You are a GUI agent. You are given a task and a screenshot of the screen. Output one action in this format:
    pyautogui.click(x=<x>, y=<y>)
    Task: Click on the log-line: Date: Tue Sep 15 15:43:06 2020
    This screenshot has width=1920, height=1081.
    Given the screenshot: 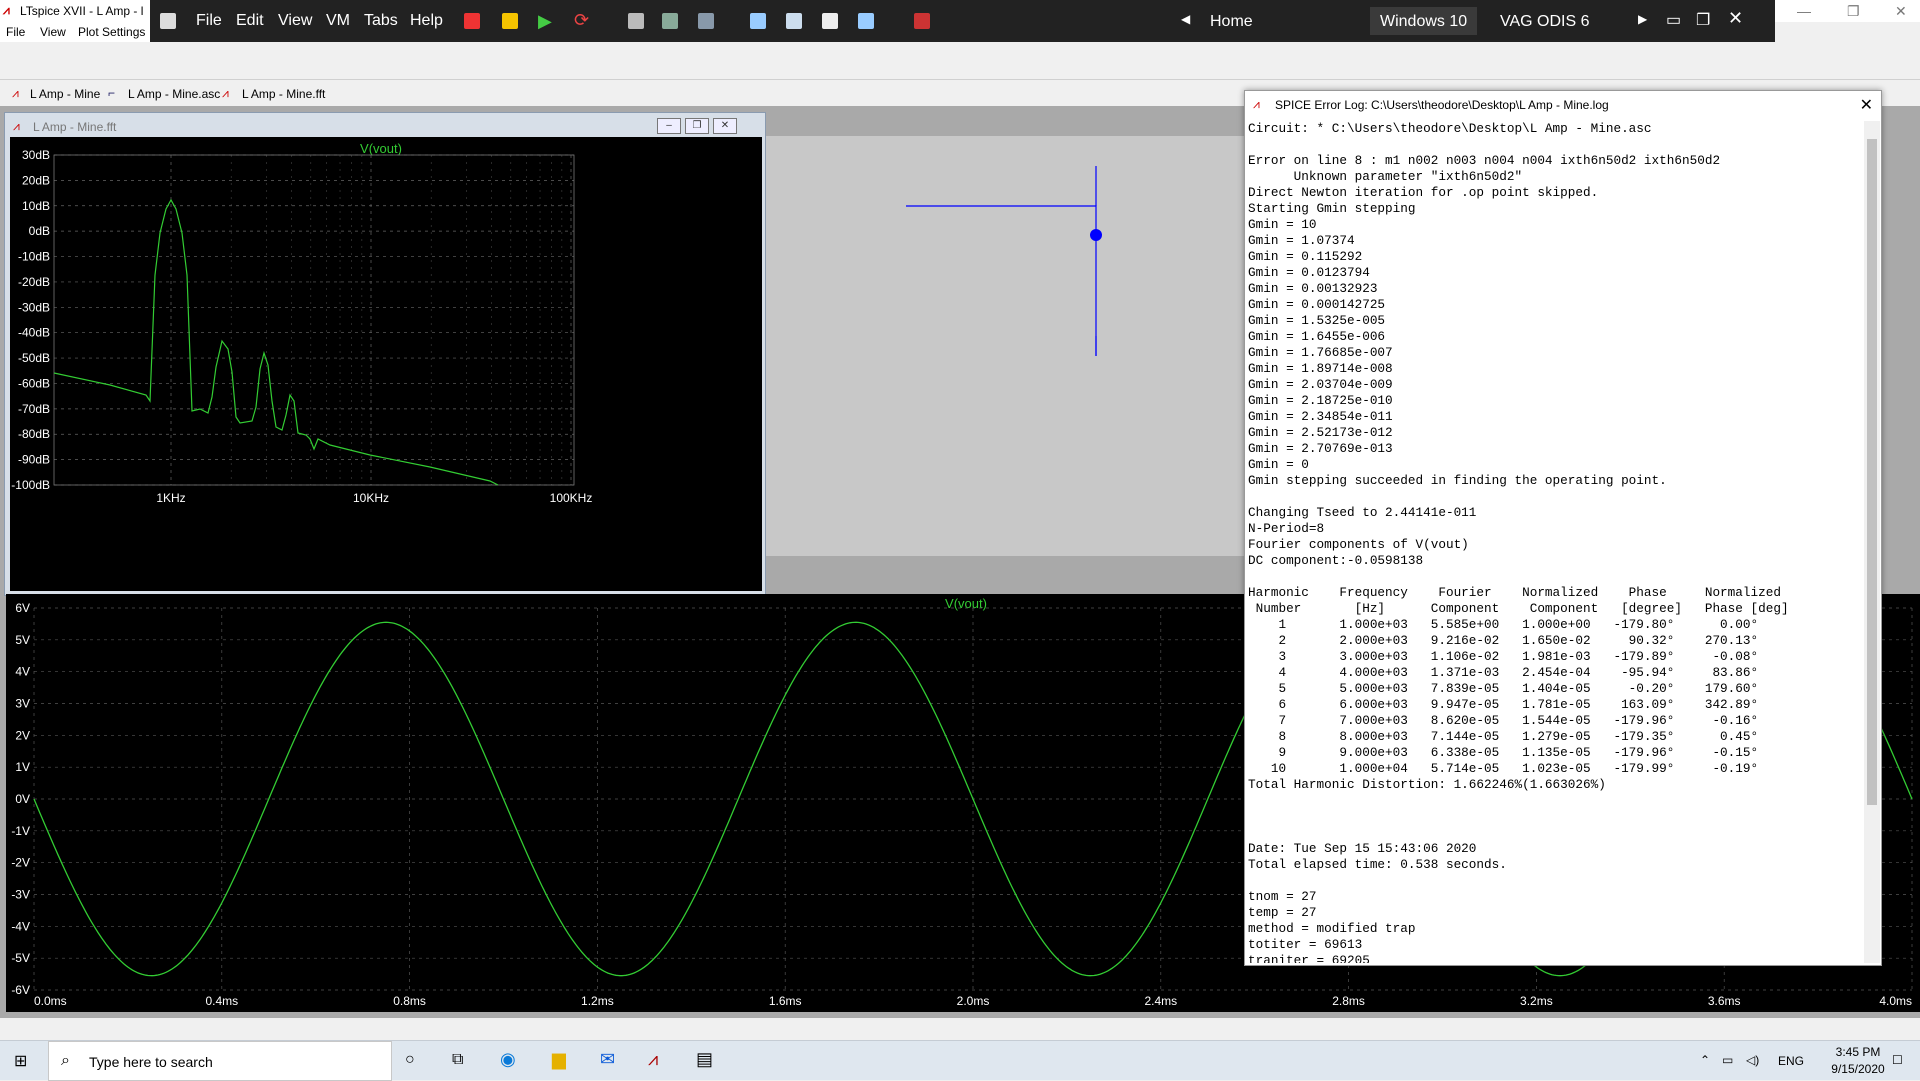 What is the action you would take?
    pyautogui.click(x=1362, y=848)
    